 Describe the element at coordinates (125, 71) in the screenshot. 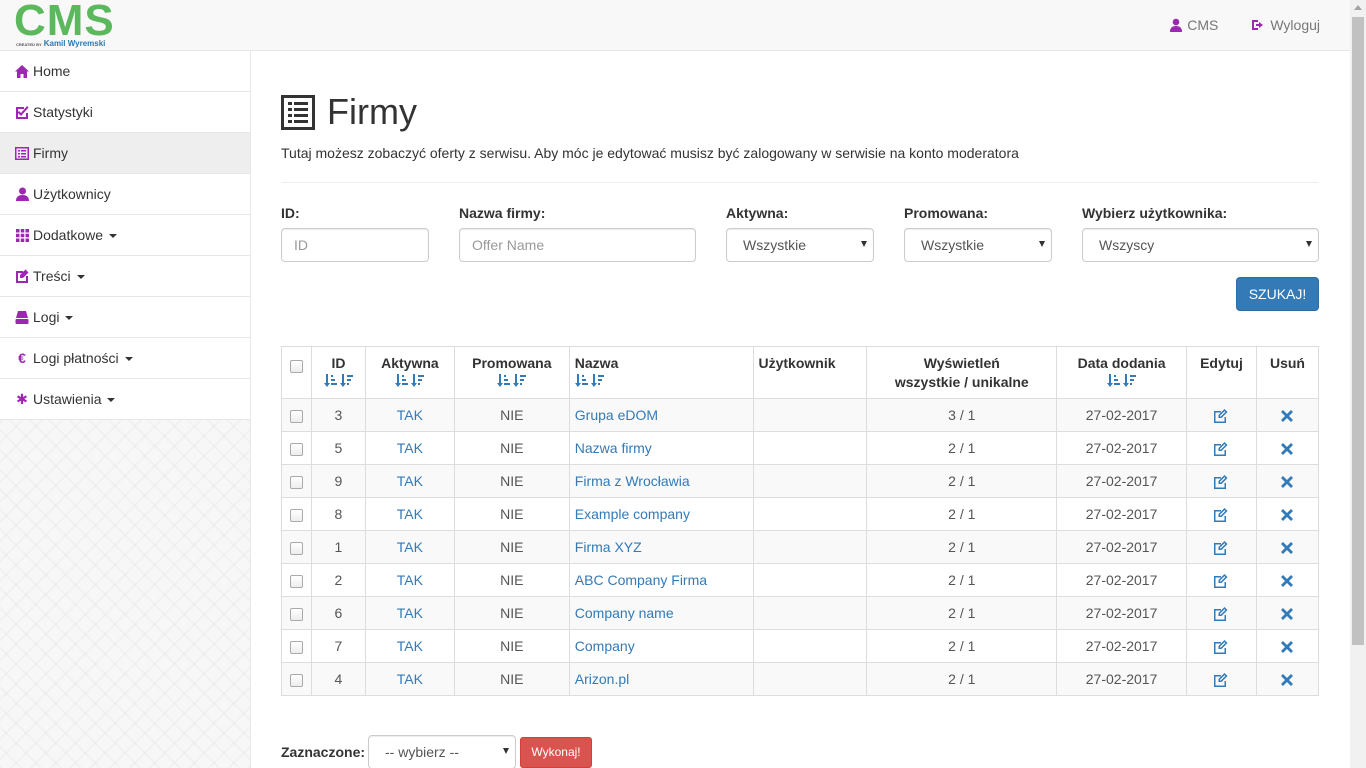

I see `sidebar-item-home: Home` at that location.